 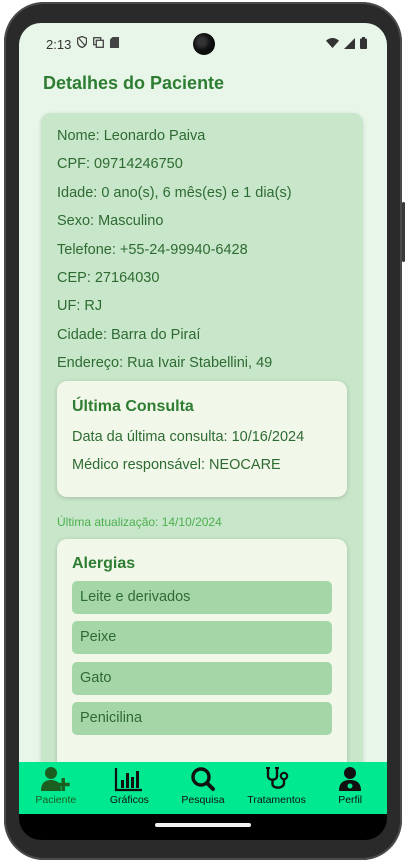 What do you see at coordinates (363, 43) in the screenshot?
I see `battery-icon` at bounding box center [363, 43].